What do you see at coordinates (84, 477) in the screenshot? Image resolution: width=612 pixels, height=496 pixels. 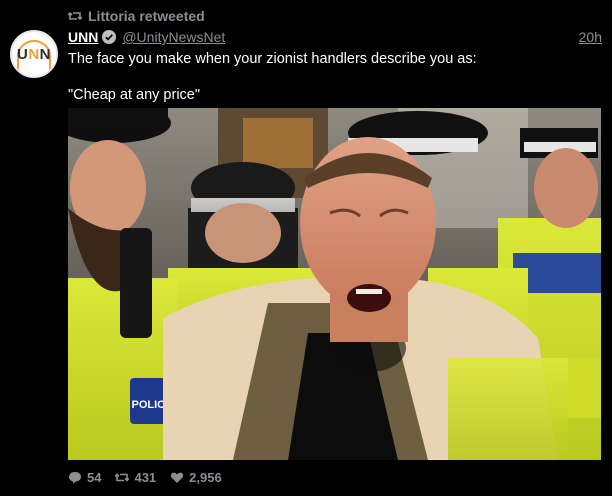 I see `reply-button: 54` at bounding box center [84, 477].